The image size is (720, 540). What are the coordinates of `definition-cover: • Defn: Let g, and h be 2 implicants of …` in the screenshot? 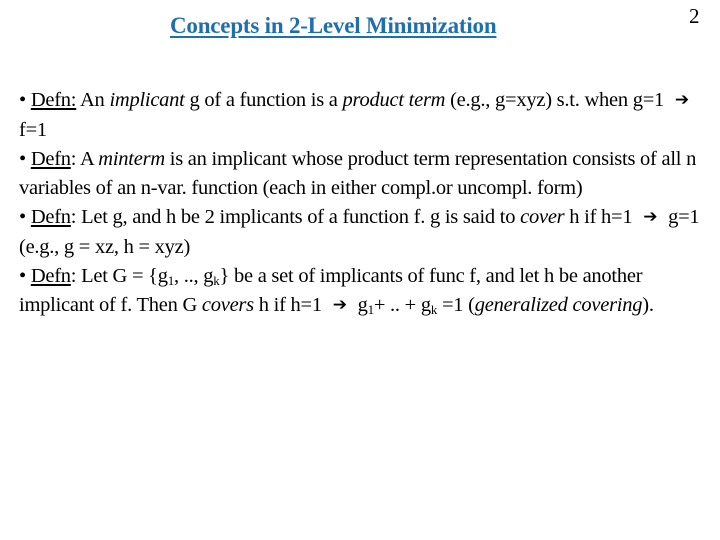 It's located at (364, 232).